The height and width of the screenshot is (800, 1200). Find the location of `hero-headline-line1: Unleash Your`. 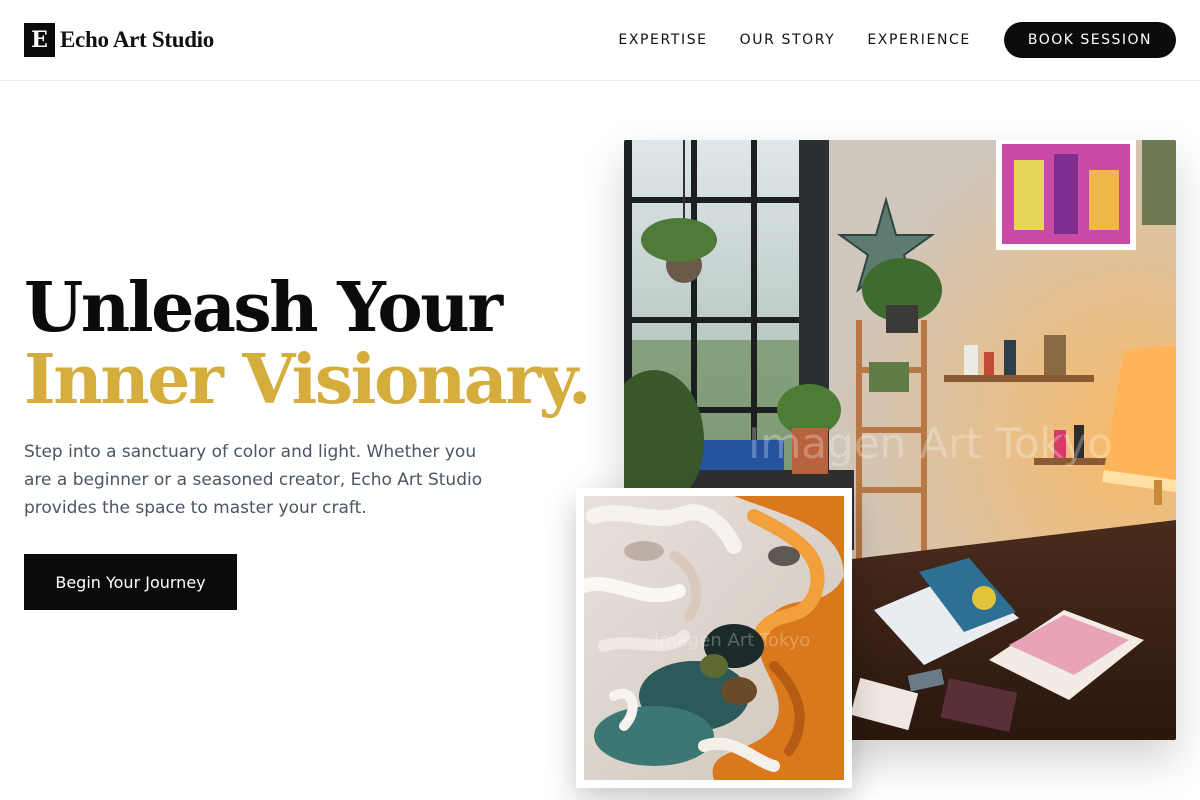

hero-headline-line1: Unleash Your is located at coordinates (263, 308).